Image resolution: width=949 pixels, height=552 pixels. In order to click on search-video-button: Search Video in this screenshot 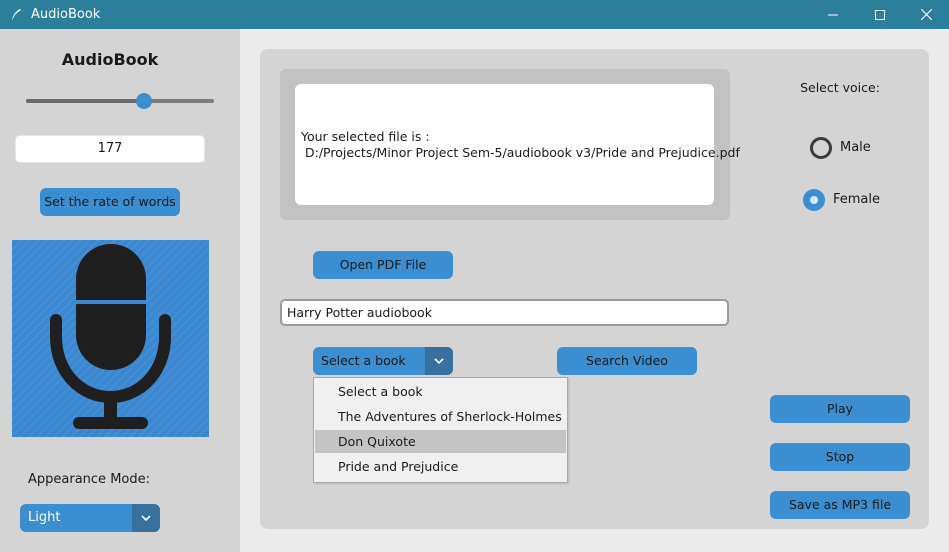, I will do `click(627, 361)`.